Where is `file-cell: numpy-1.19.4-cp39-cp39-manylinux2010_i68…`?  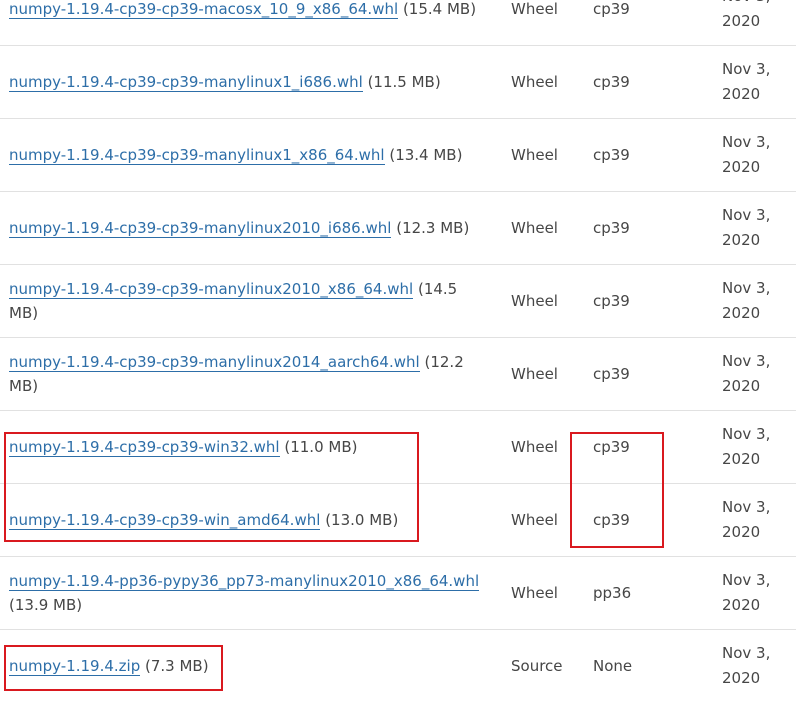 file-cell: numpy-1.19.4-cp39-cp39-manylinux2010_i68… is located at coordinates (249, 228).